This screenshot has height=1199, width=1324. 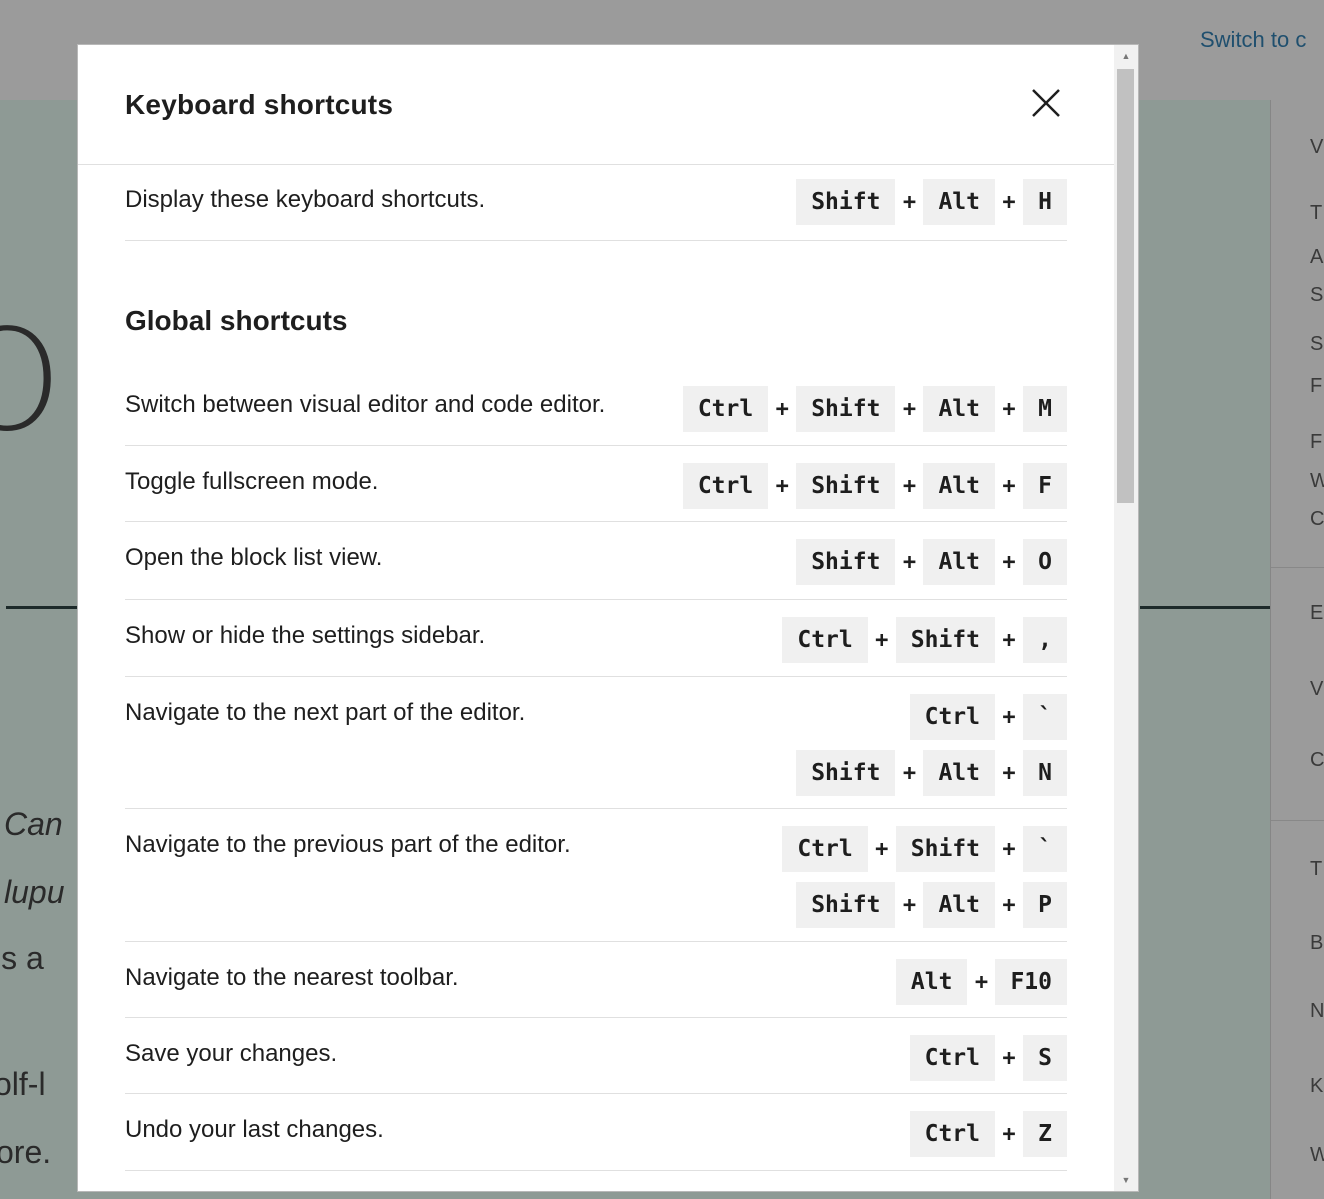 I want to click on close-button, so click(x=1046, y=103).